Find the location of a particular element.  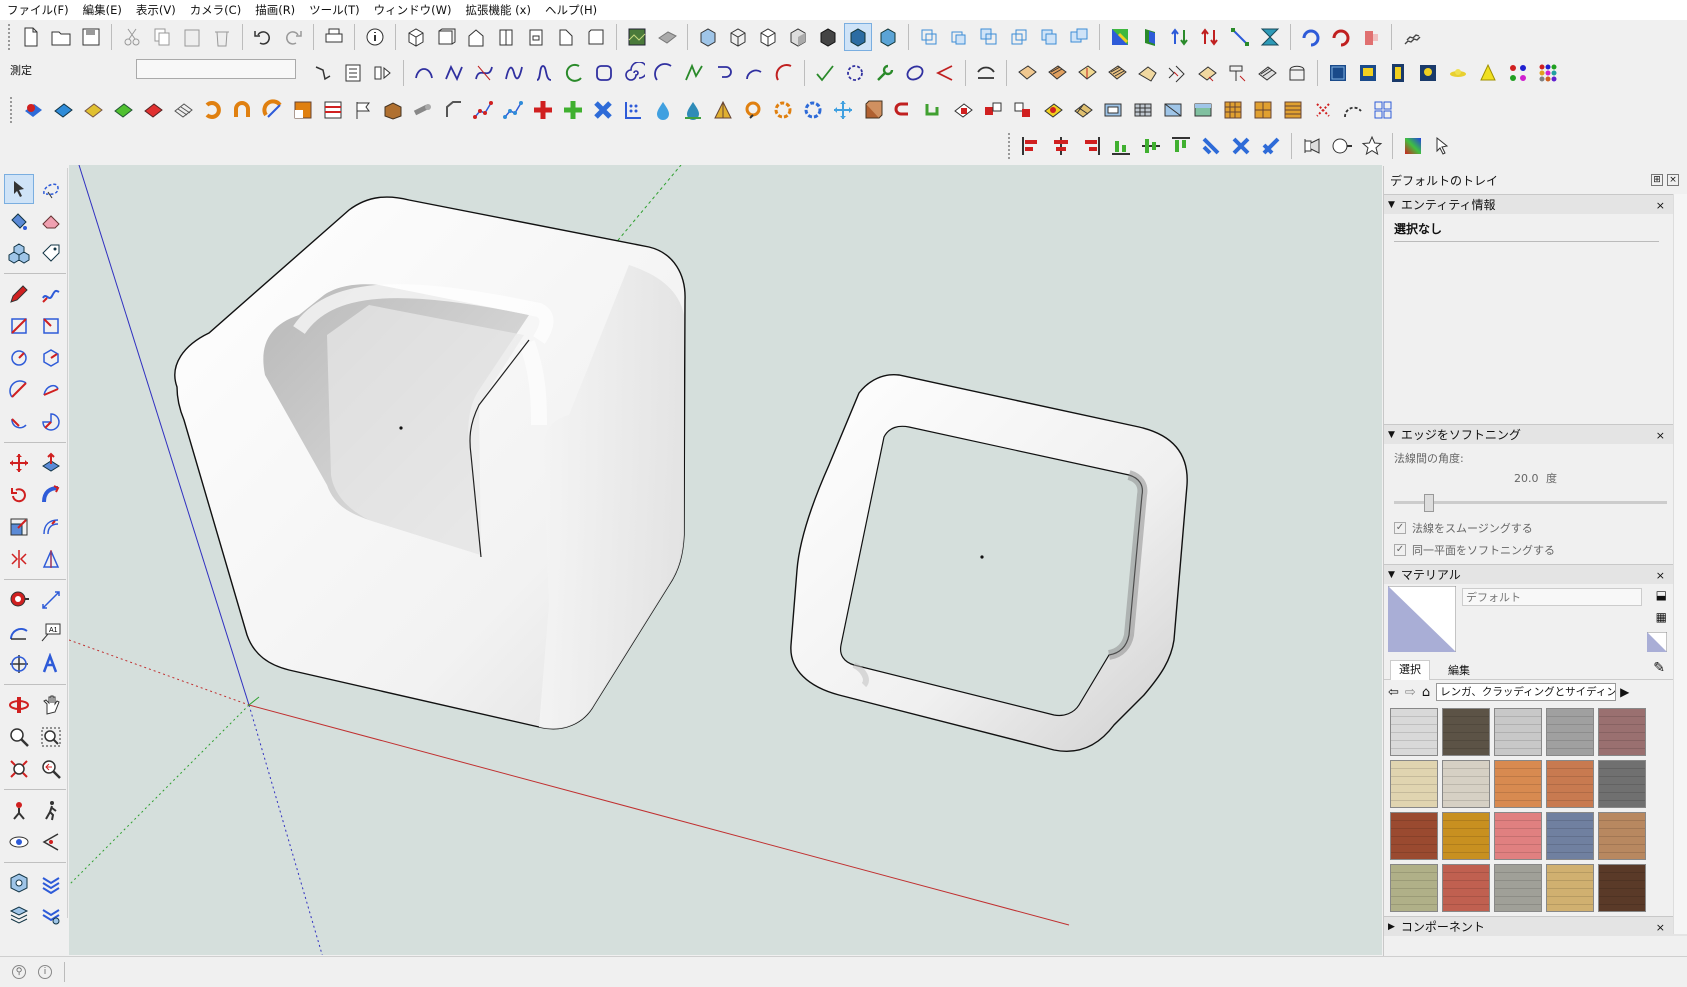

pan-icon is located at coordinates (51, 705).